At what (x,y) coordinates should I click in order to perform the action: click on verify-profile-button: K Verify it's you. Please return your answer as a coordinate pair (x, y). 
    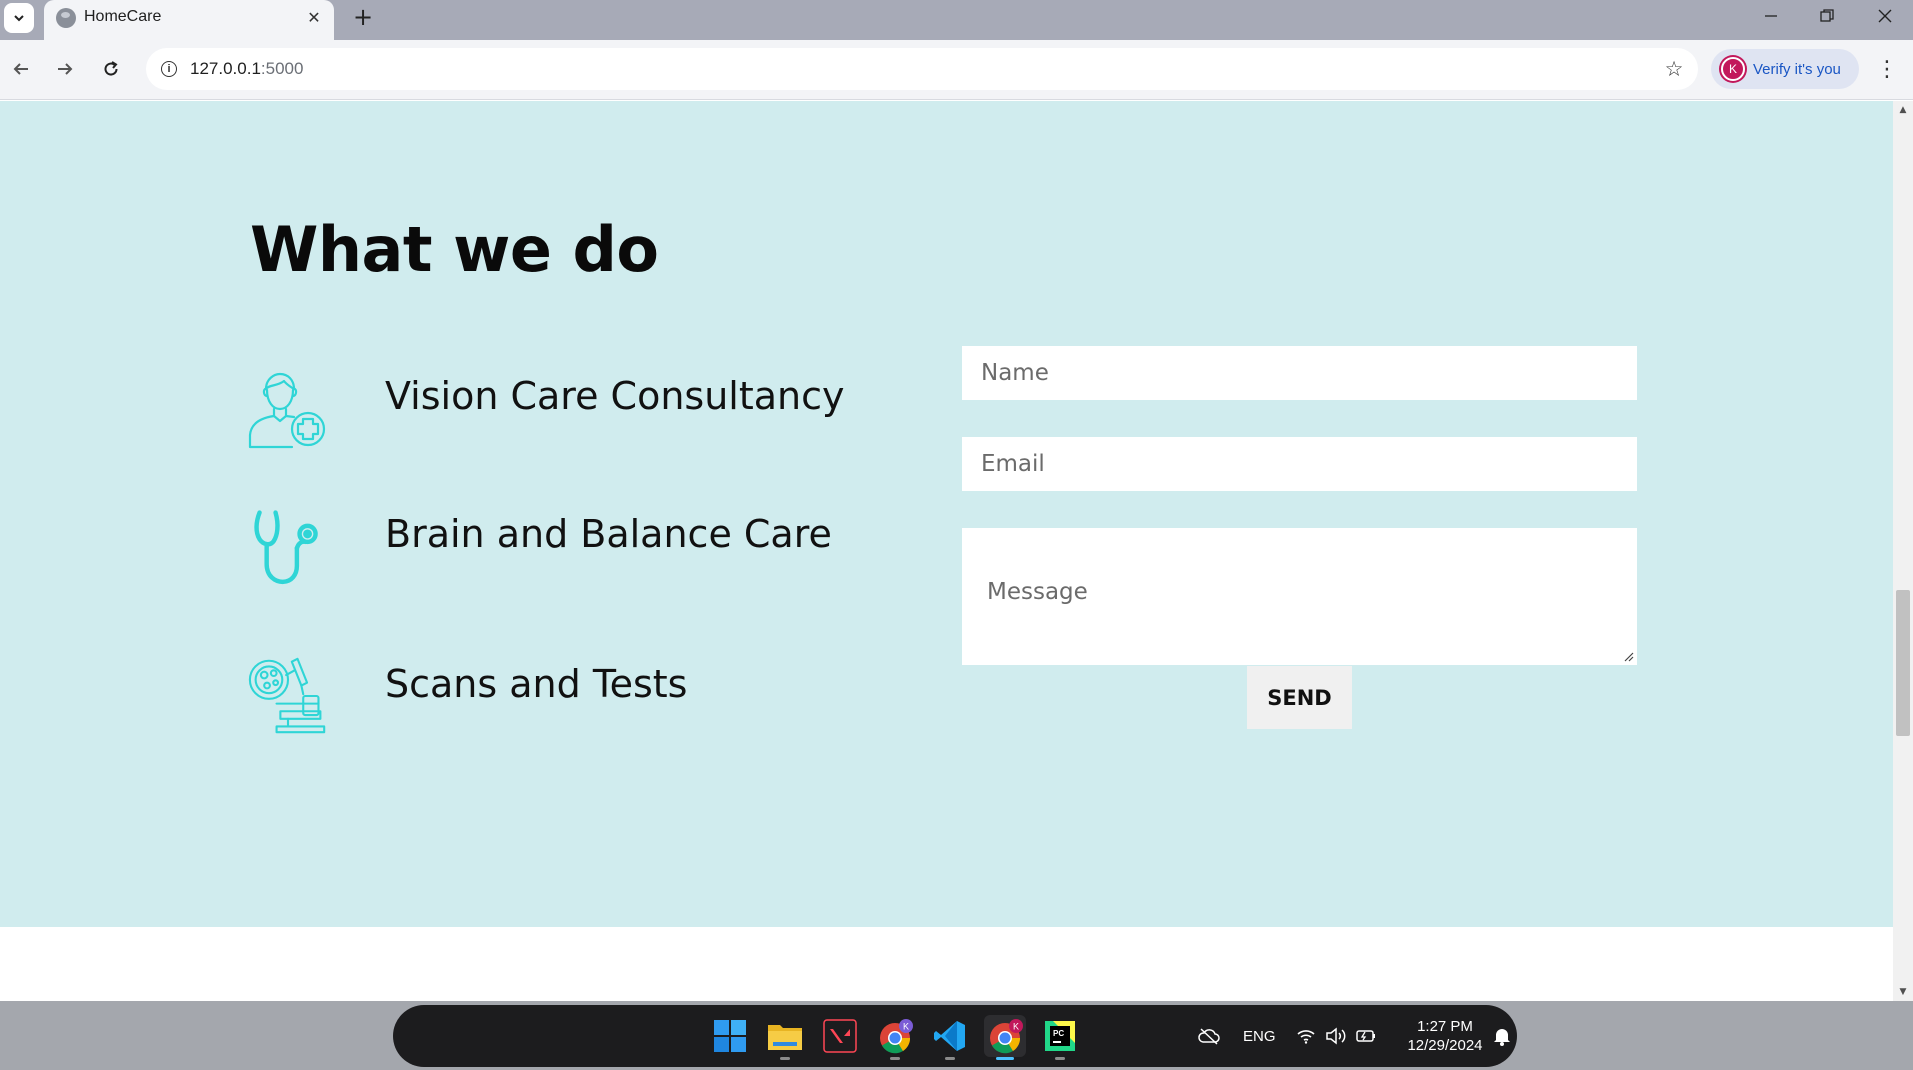
    Looking at the image, I should click on (1785, 69).